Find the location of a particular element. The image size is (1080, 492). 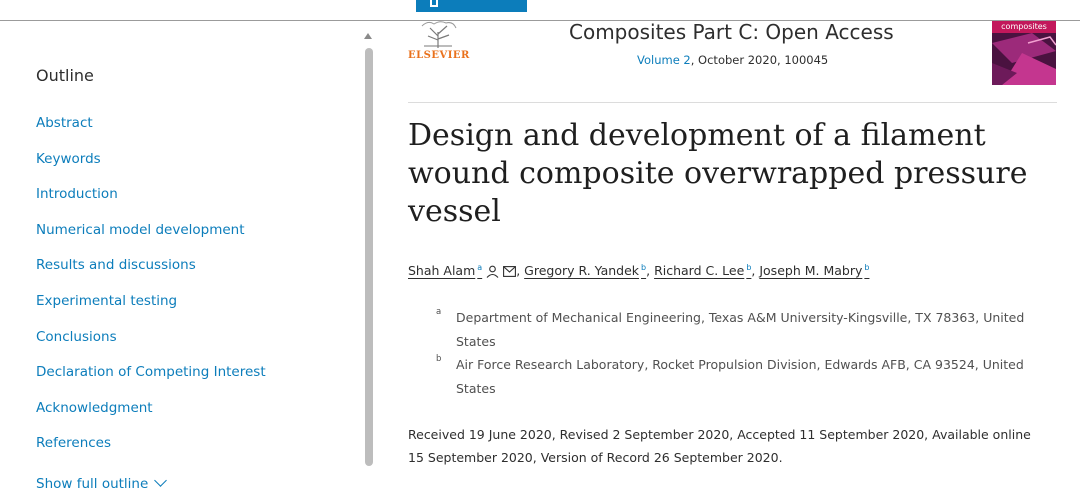

outline-item-declaration: Declaration of Competing Interest is located at coordinates (151, 378).